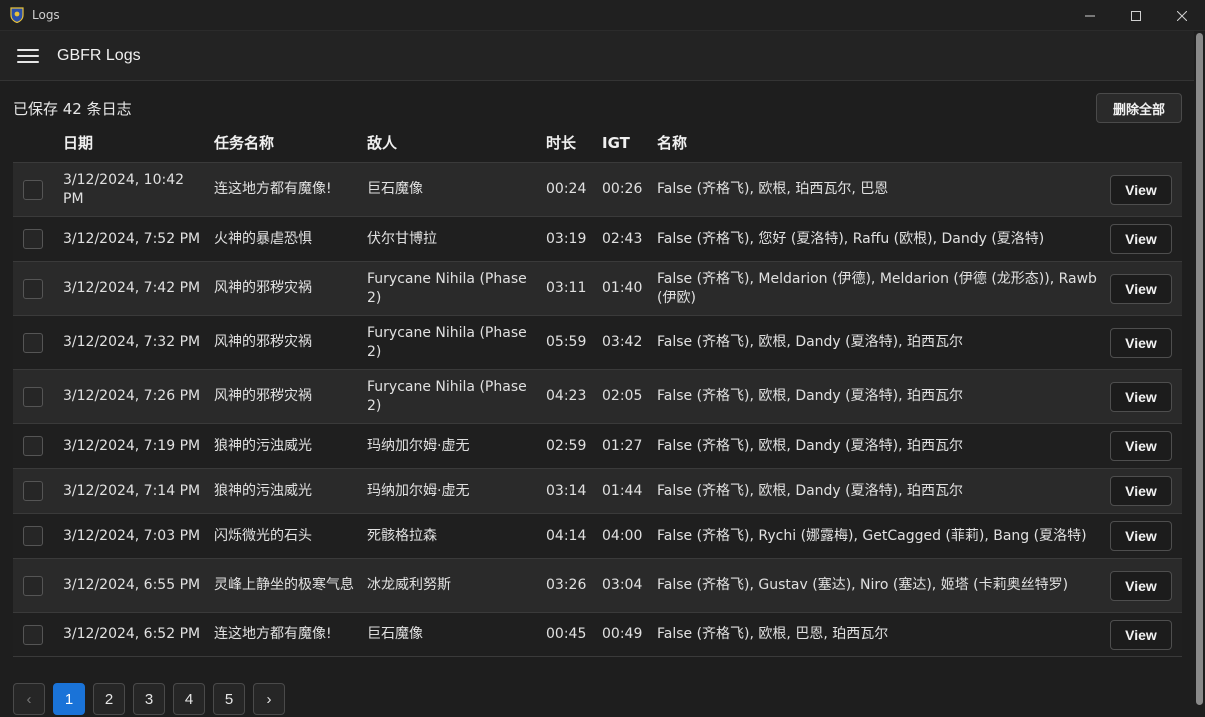 The height and width of the screenshot is (717, 1205). What do you see at coordinates (566, 288) in the screenshot?
I see `row-duration: 03:11` at bounding box center [566, 288].